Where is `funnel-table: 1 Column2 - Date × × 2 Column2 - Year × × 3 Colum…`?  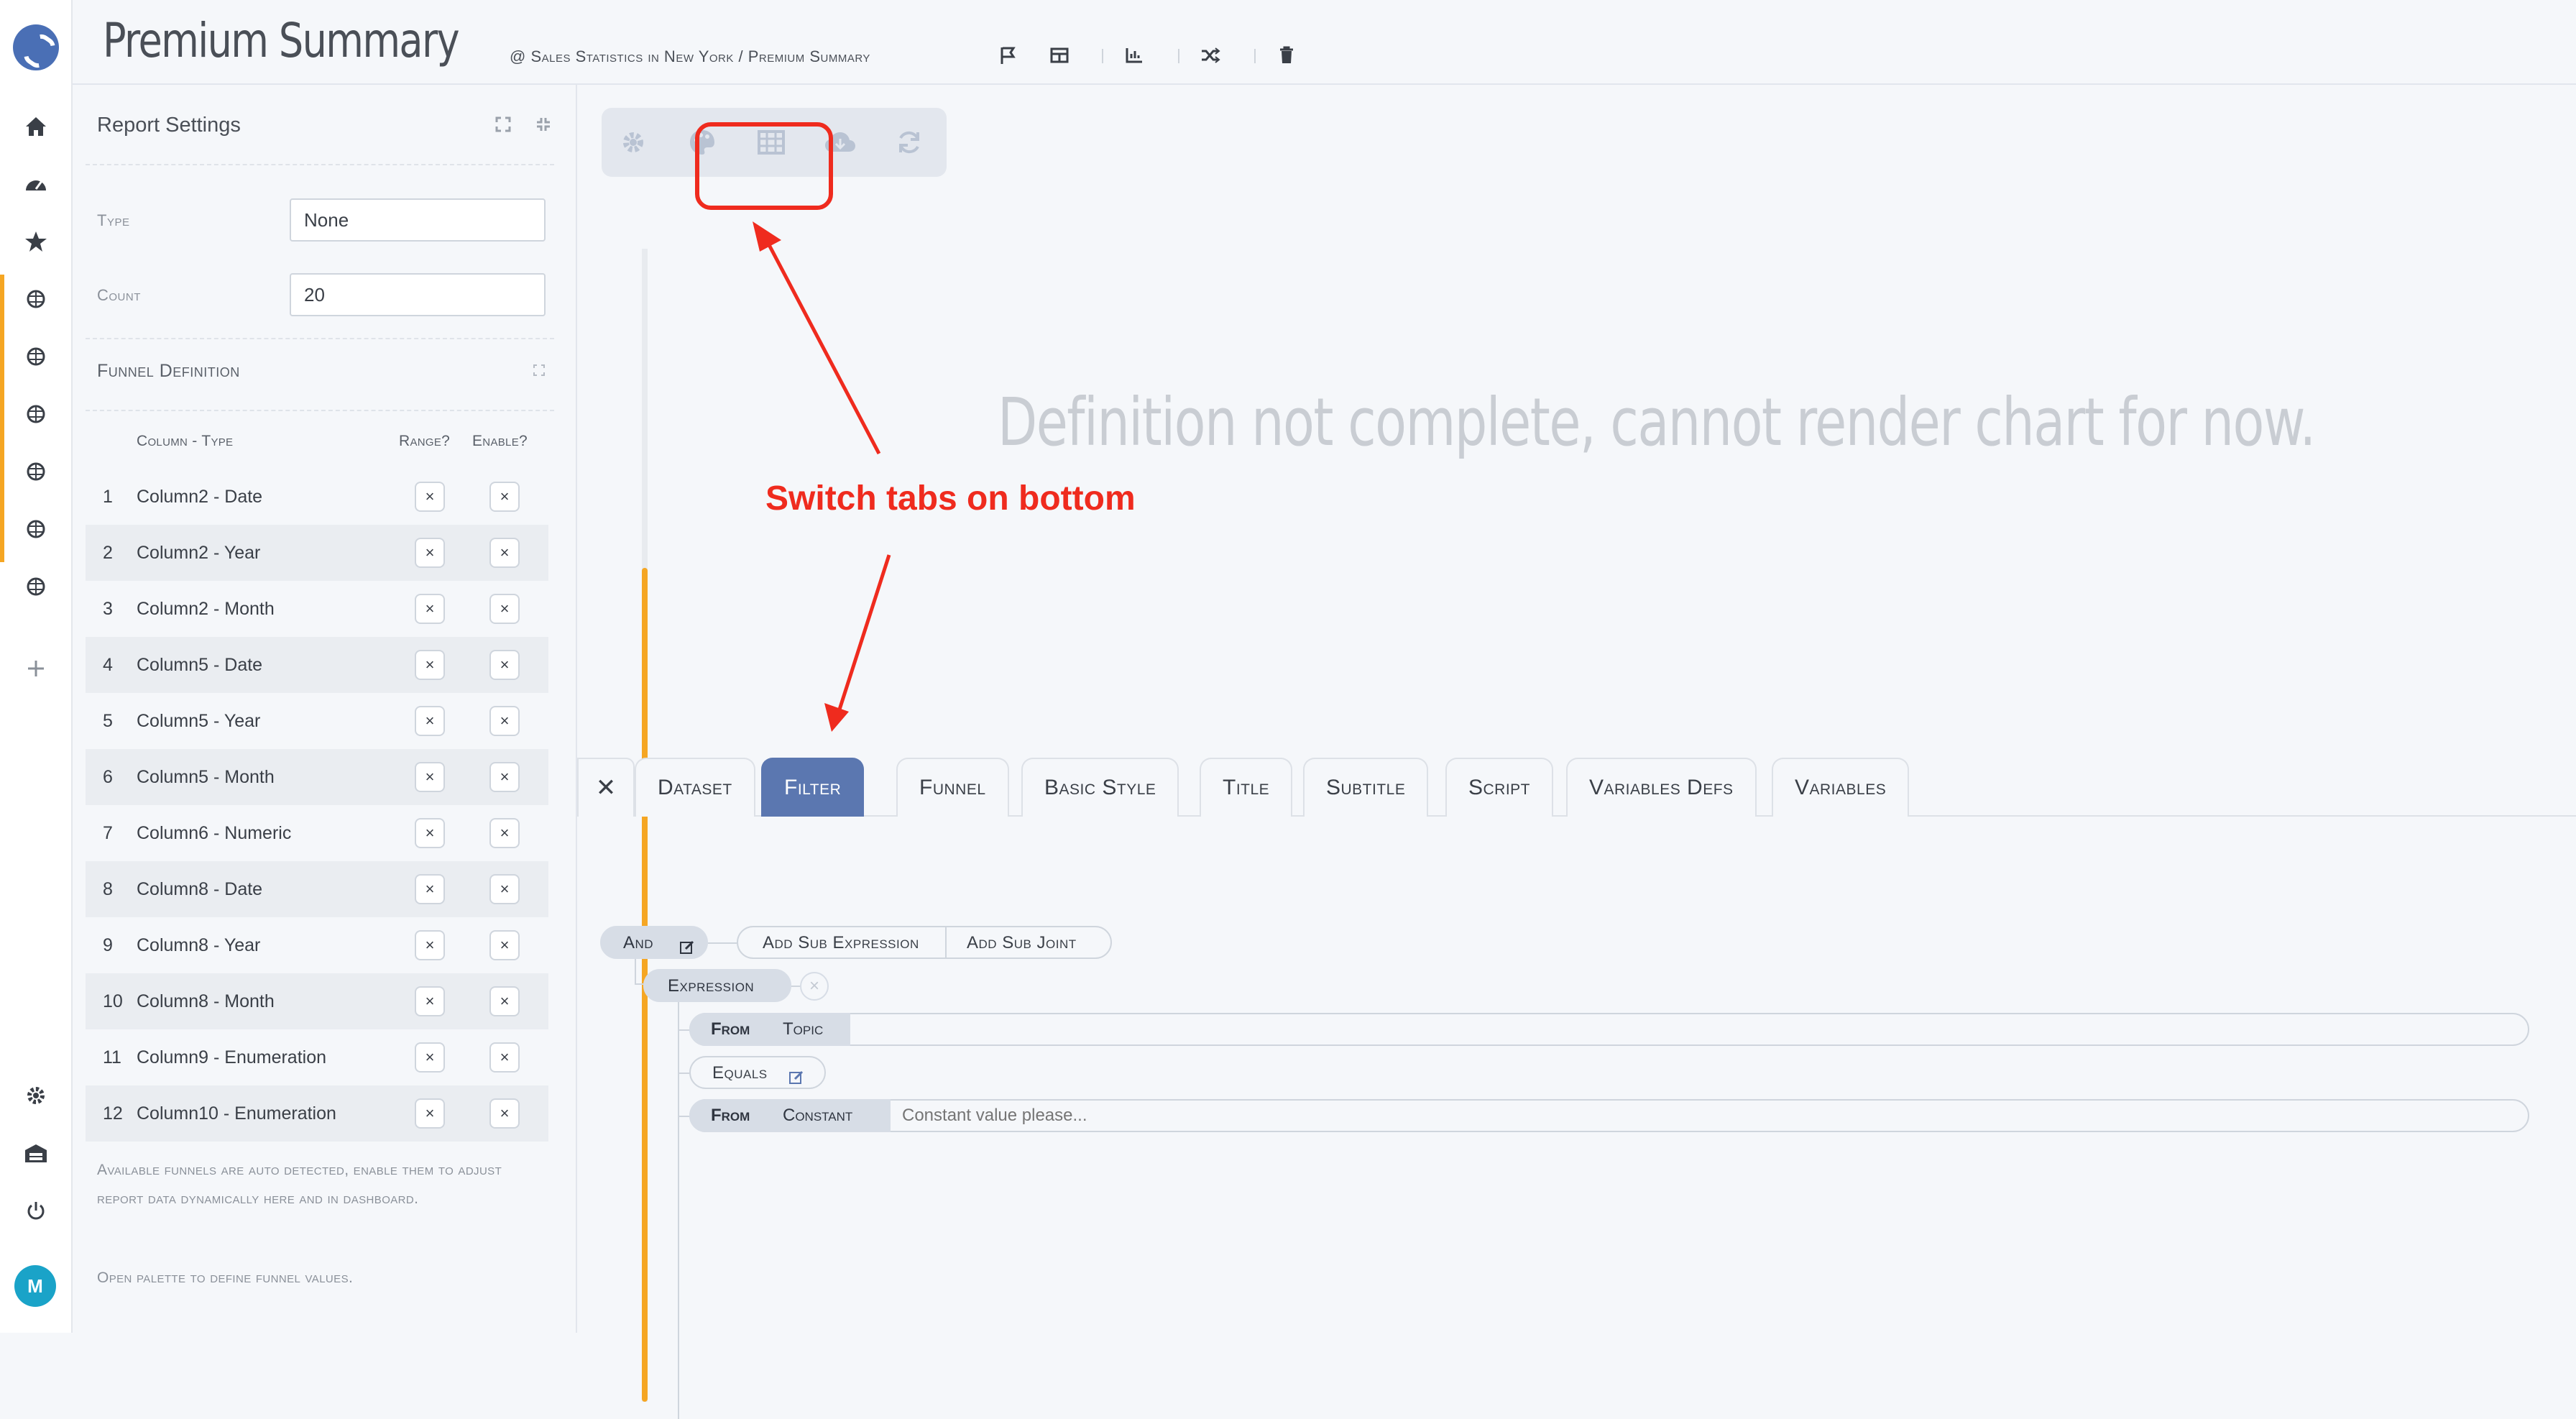
funnel-table: 1 Column2 - Date × × 2 Column2 - Year × × 3 Colum… is located at coordinates (317, 805).